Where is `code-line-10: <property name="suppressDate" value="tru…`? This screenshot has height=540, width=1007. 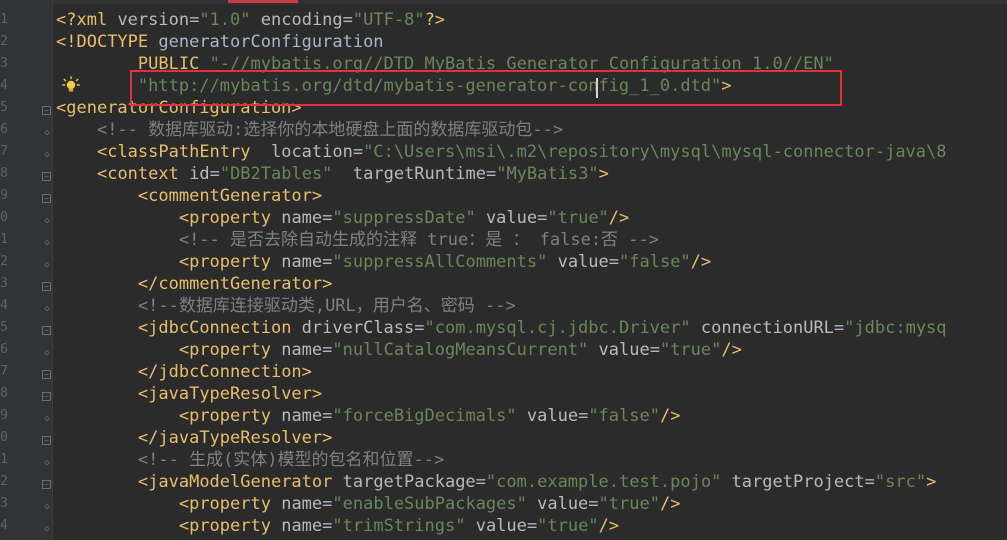
code-line-10: <property name="suppressDate" value="tru… is located at coordinates (342, 218).